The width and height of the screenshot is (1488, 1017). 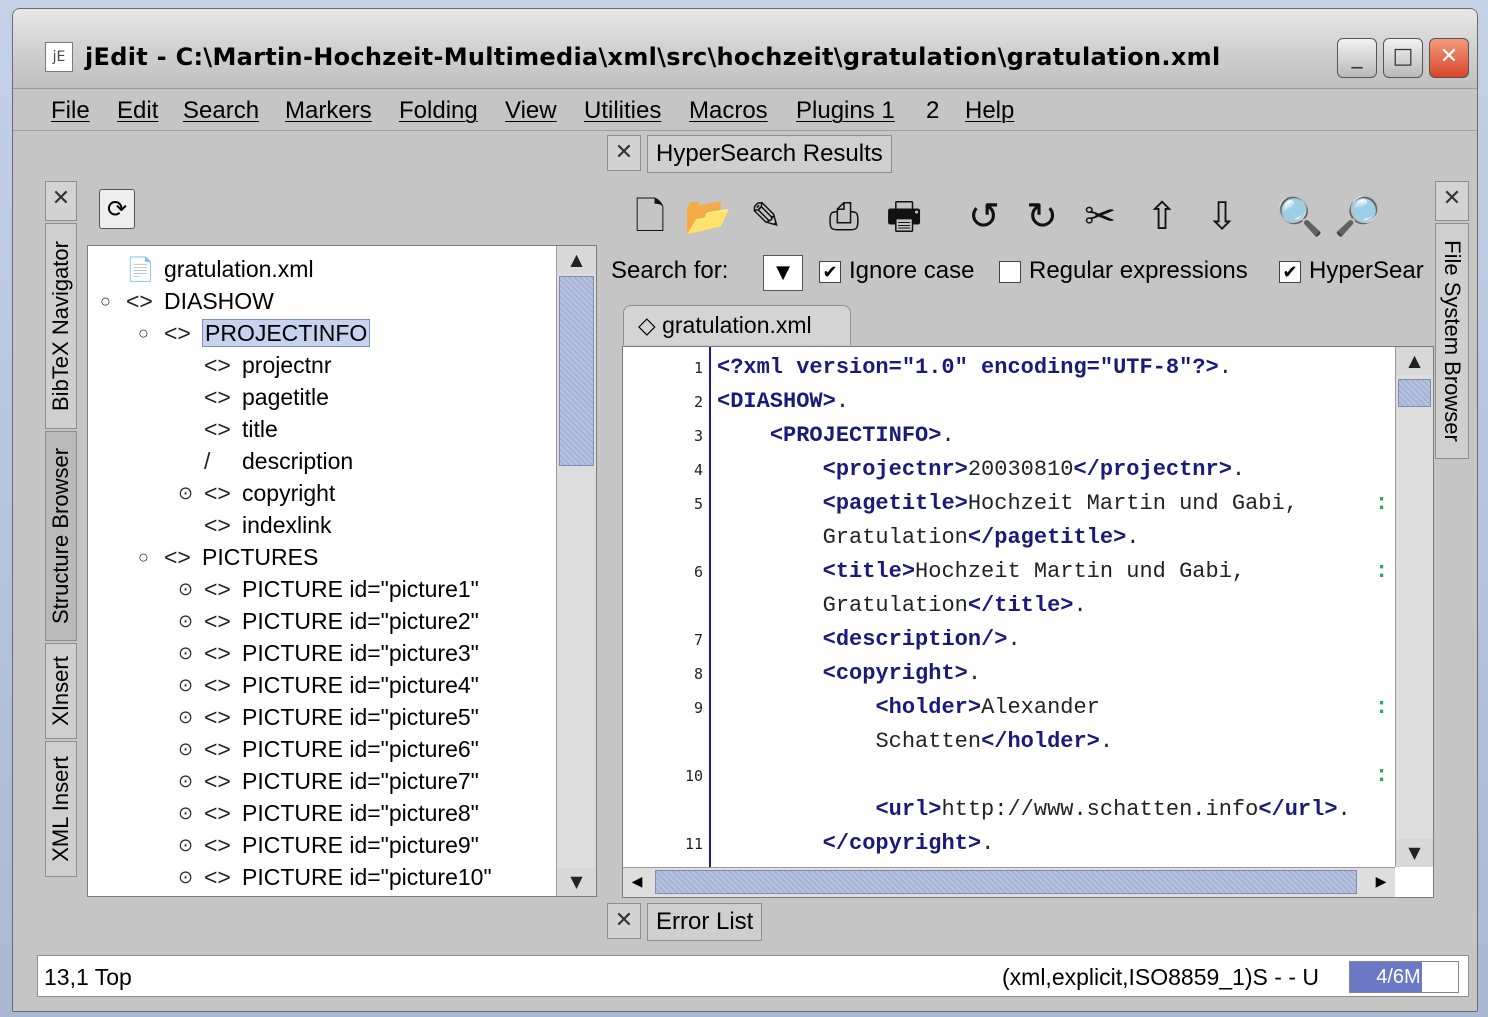 I want to click on tab-file-system-browser: File System Browser, so click(x=1452, y=341).